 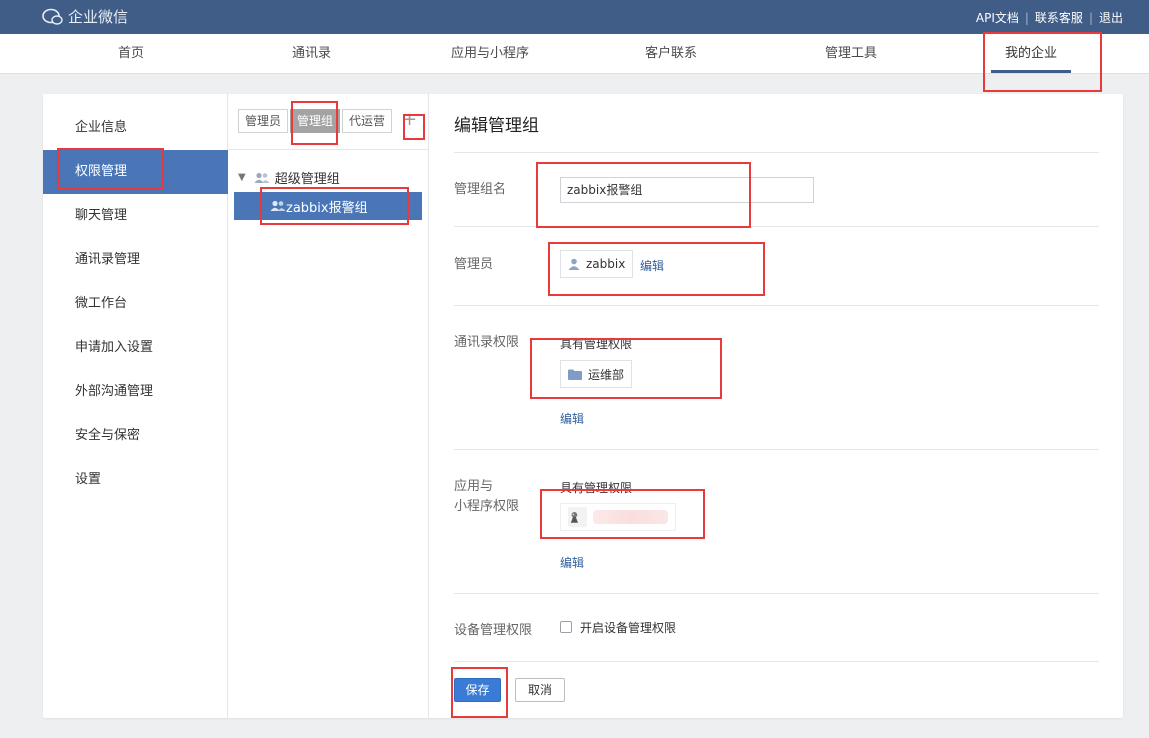 What do you see at coordinates (52, 16) in the screenshot?
I see `chat-bubble-icon` at bounding box center [52, 16].